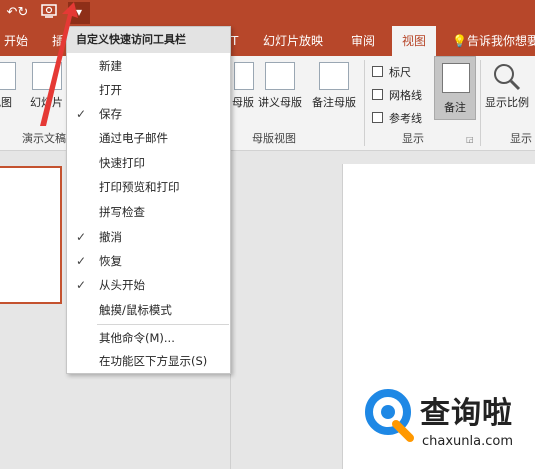 The width and height of the screenshot is (535, 469). I want to click on menu-item-show-below-ribbon: 在功能区下方显示(S), so click(148, 361).